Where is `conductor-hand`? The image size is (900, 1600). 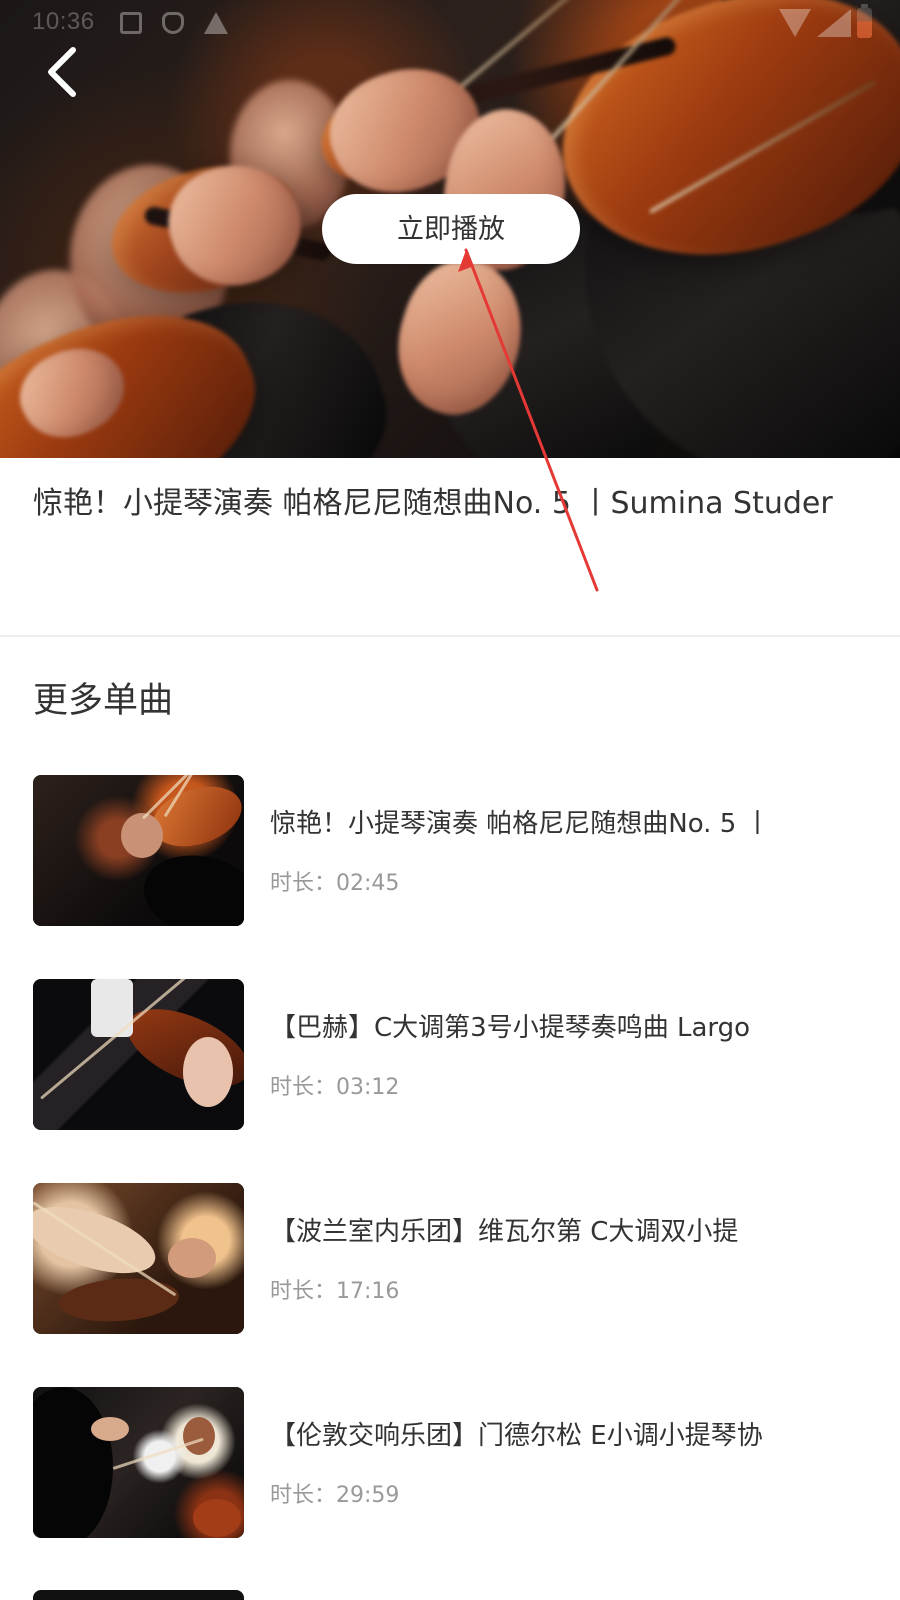
conductor-hand is located at coordinates (110, 1429).